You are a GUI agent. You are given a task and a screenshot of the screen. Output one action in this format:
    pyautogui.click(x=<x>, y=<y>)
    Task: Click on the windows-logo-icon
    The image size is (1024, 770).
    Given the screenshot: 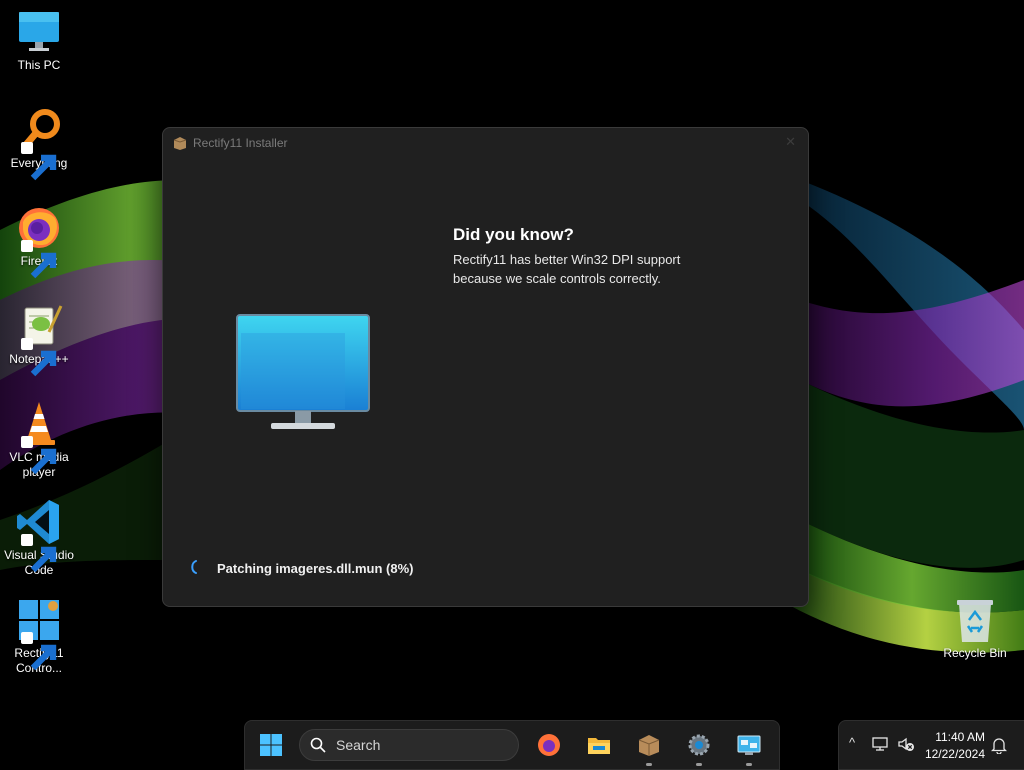 What is the action you would take?
    pyautogui.click(x=271, y=745)
    